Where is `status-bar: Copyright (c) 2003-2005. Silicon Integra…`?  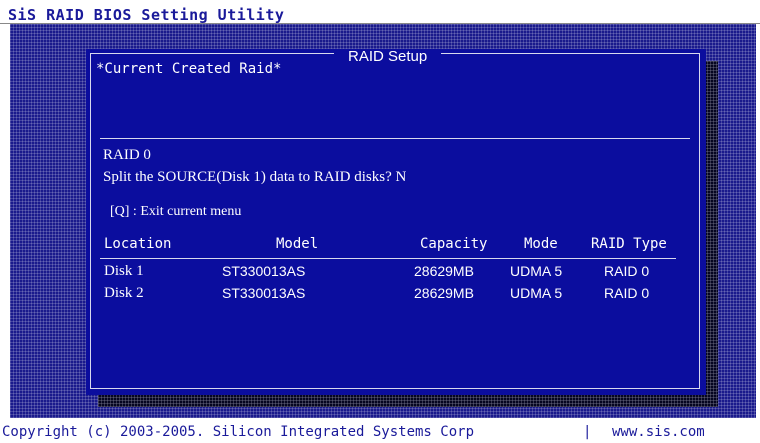
status-bar: Copyright (c) 2003-2005. Silicon Integra… is located at coordinates (380, 430).